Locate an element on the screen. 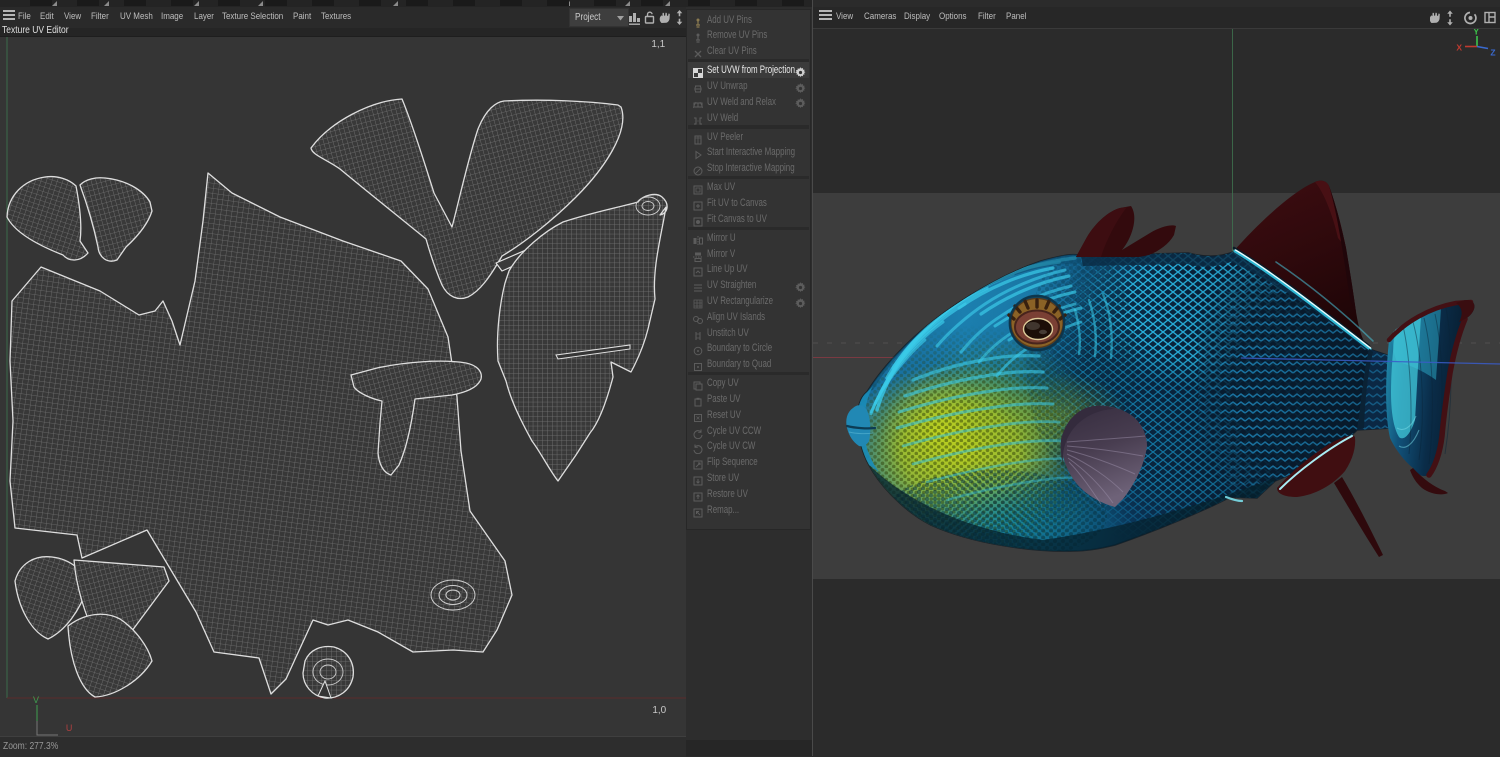  svg-text: U is located at coordinates (69, 728).